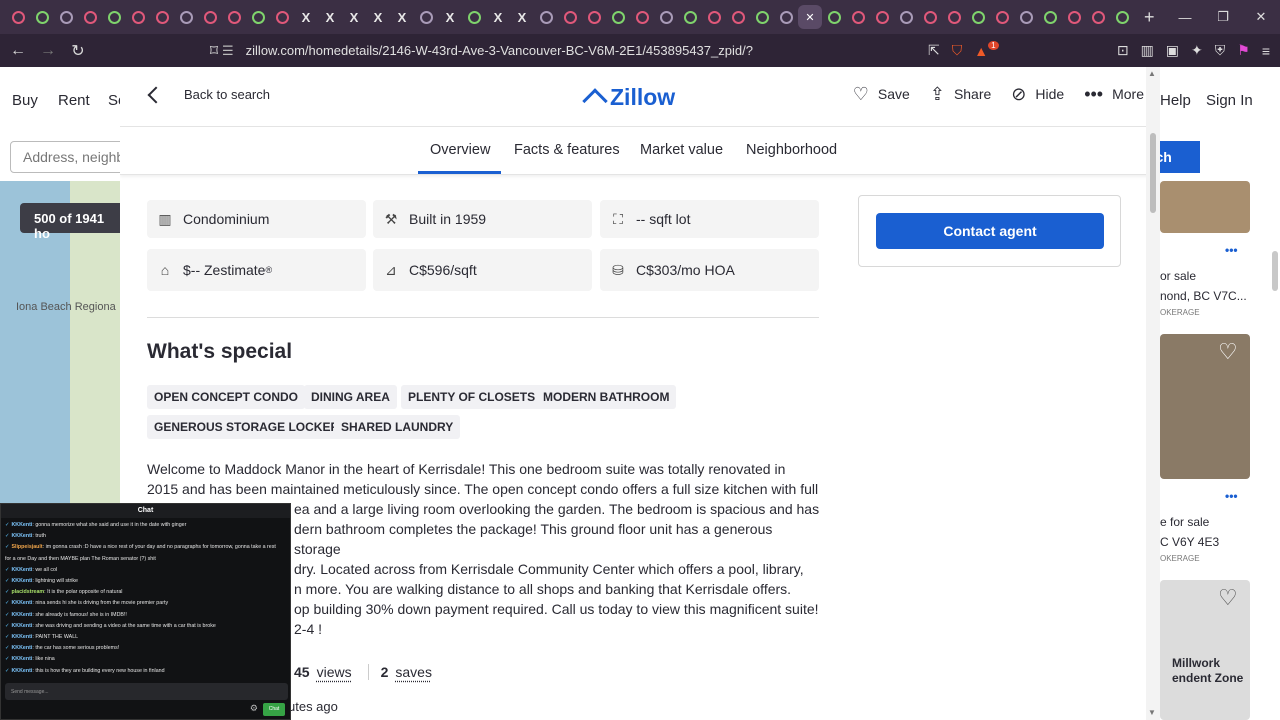  Describe the element at coordinates (810, 17) in the screenshot. I see `browser-tab: ✕` at that location.